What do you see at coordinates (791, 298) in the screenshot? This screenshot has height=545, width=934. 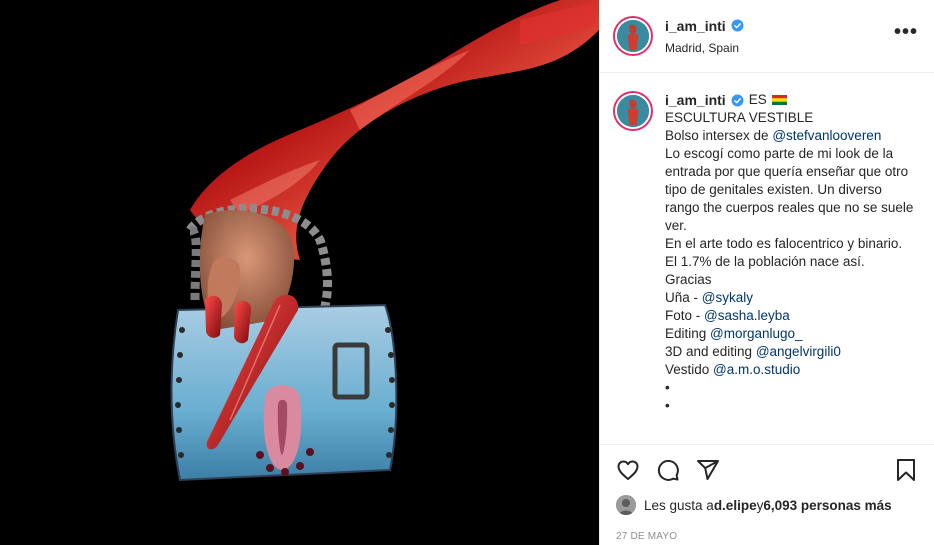 I see `caption-line: Uña - @sykaly` at bounding box center [791, 298].